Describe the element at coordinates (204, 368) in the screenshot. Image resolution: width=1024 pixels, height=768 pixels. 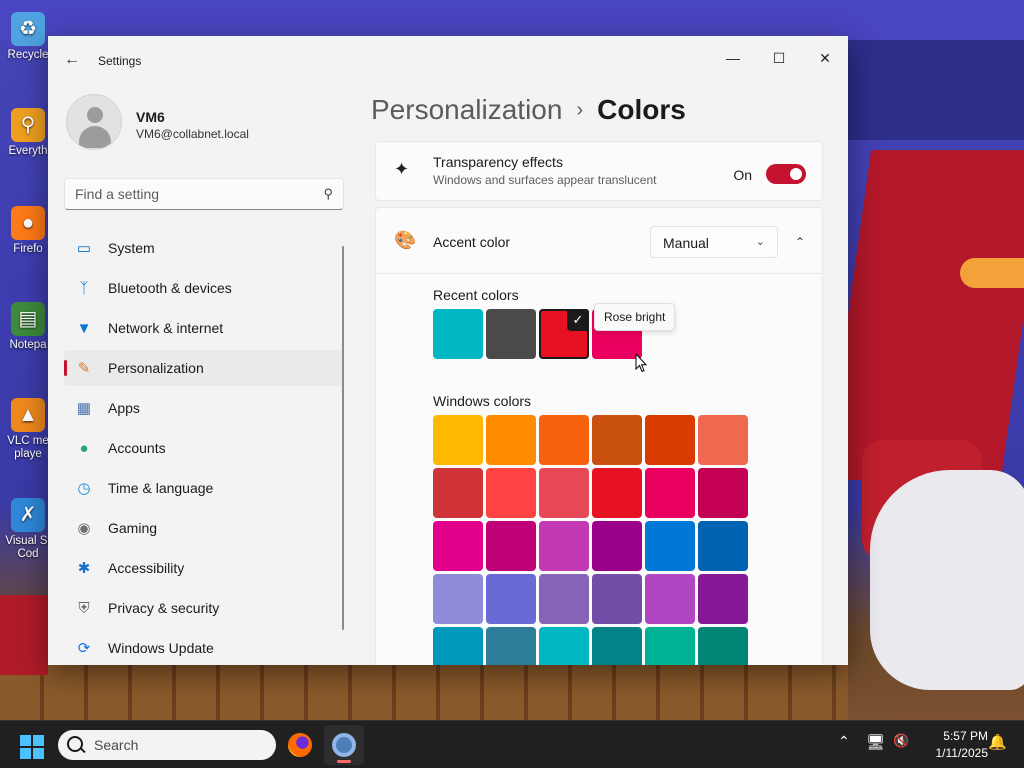
I see `sidebar-item-personalization: ✎ Personalization` at that location.